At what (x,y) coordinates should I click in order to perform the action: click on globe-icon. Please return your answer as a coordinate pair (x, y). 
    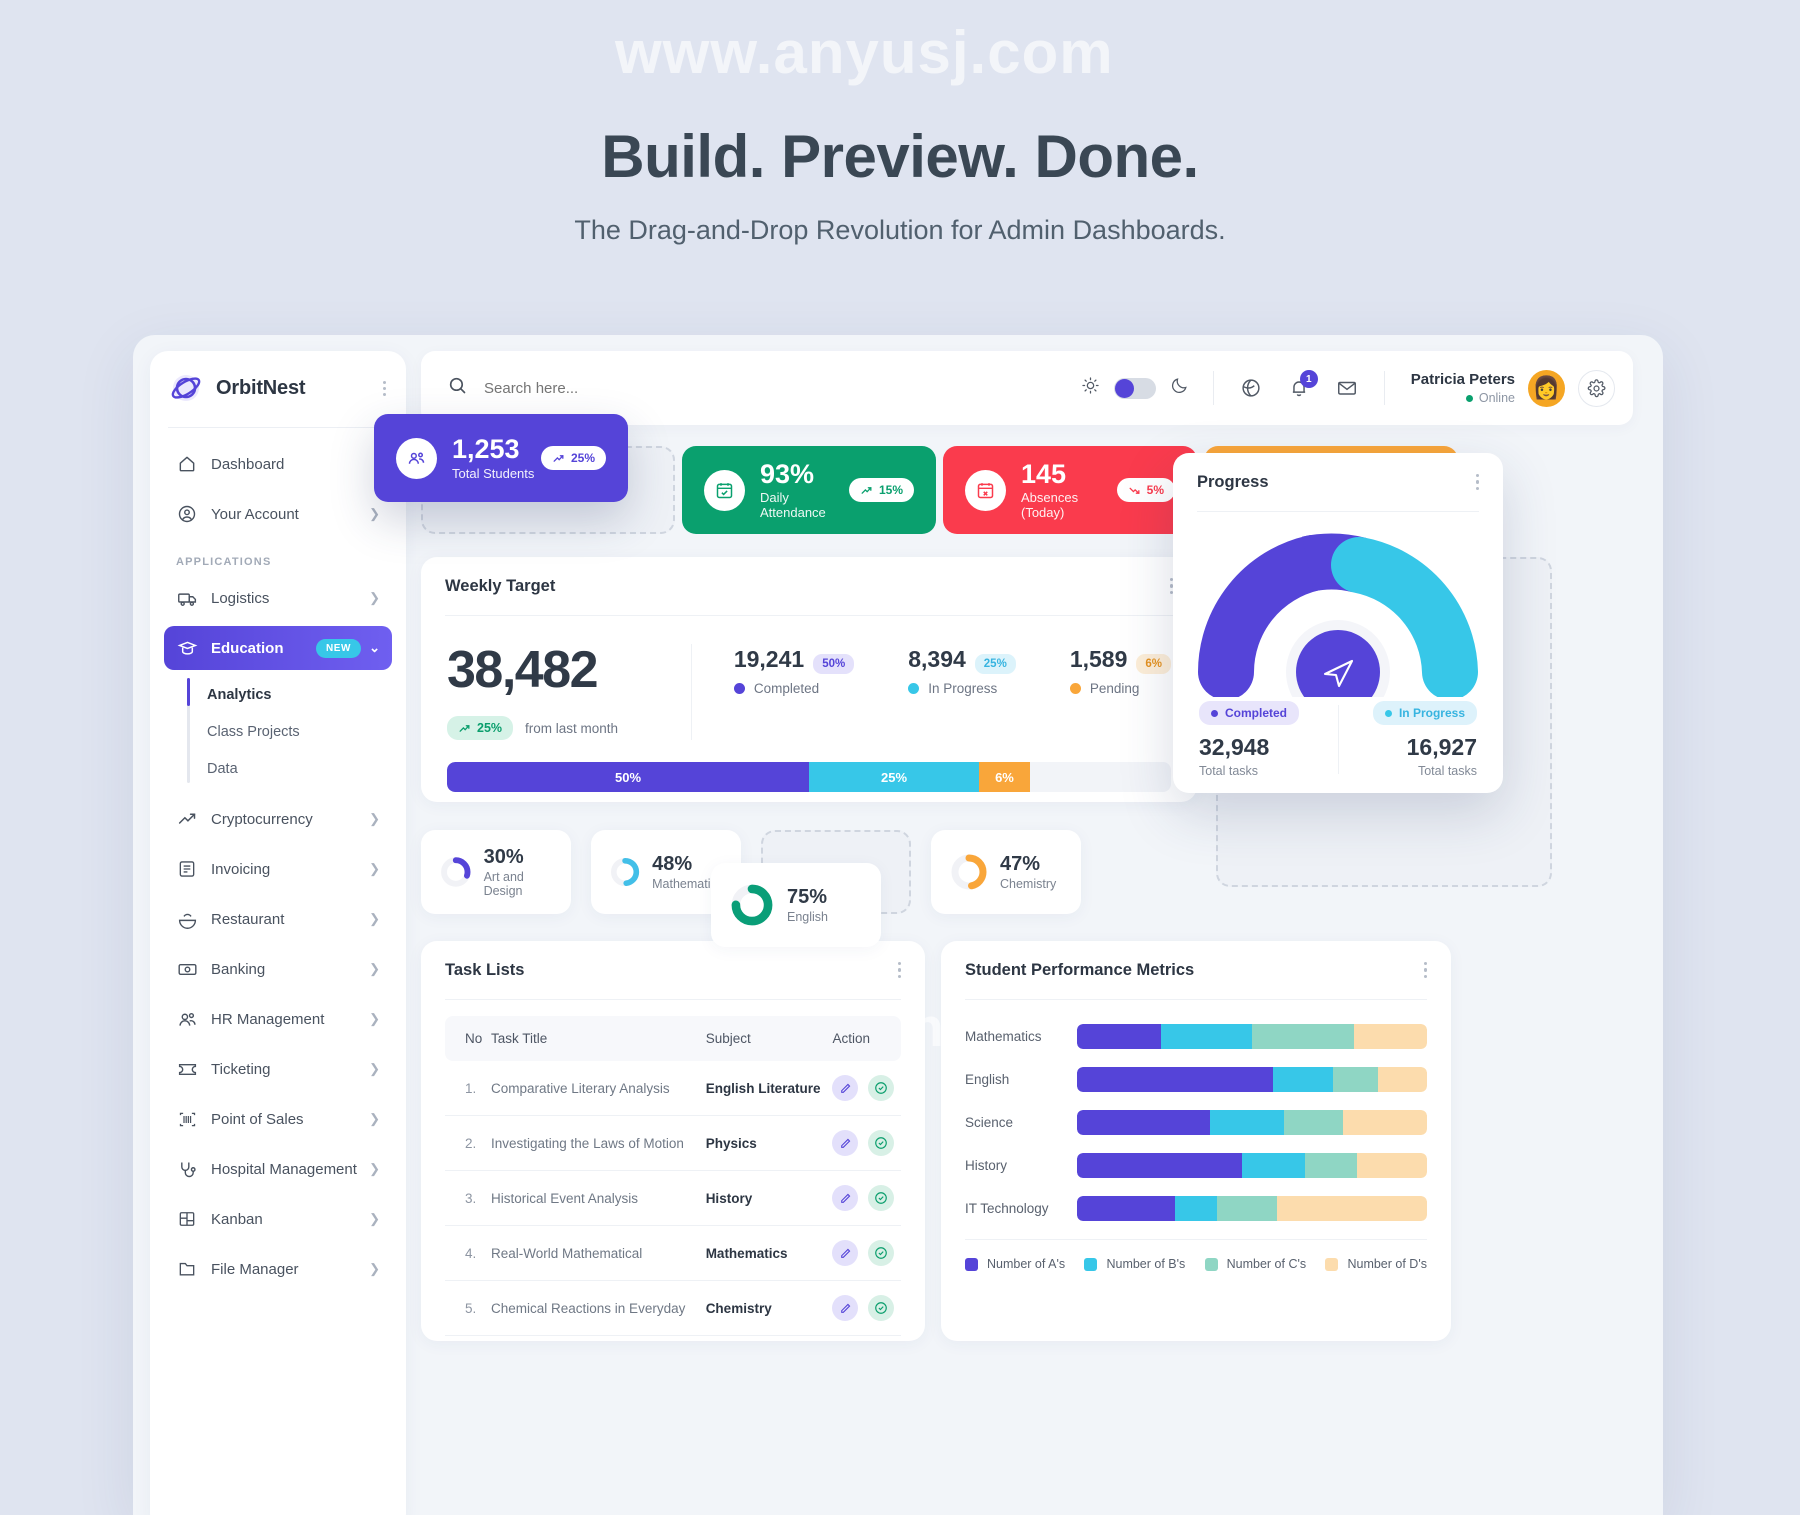
    Looking at the image, I should click on (1251, 388).